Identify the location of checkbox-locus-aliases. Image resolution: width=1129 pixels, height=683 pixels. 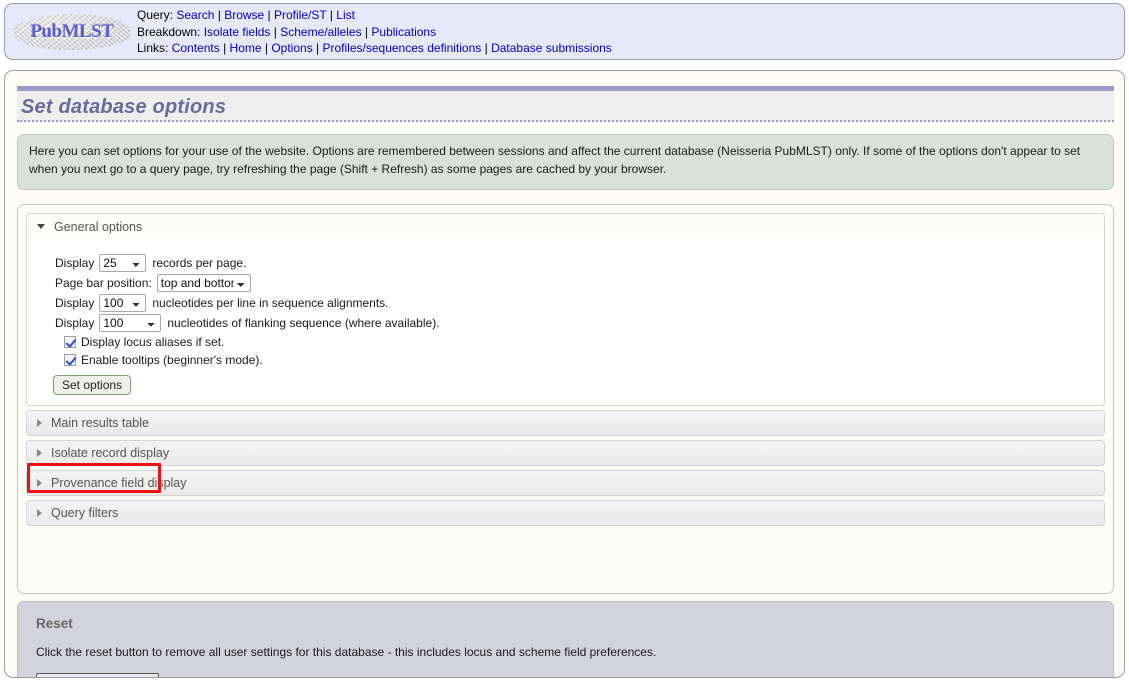
(70, 342).